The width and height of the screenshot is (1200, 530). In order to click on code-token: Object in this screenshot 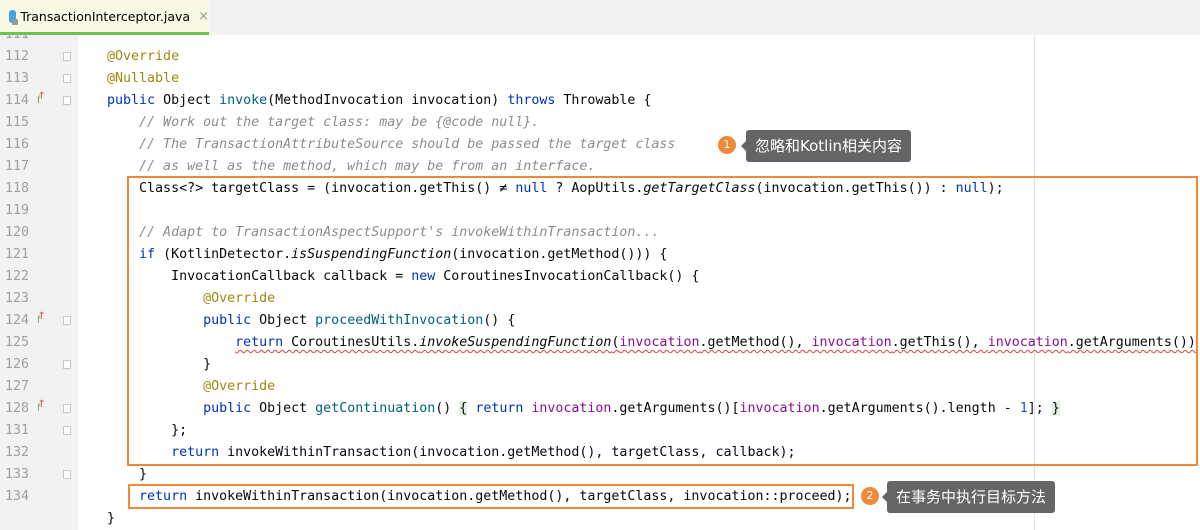, I will do `click(191, 100)`.